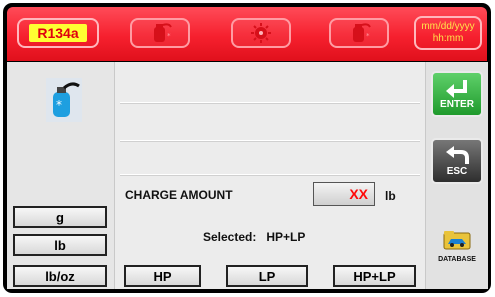  I want to click on charge-amount-value: XX, so click(358, 194).